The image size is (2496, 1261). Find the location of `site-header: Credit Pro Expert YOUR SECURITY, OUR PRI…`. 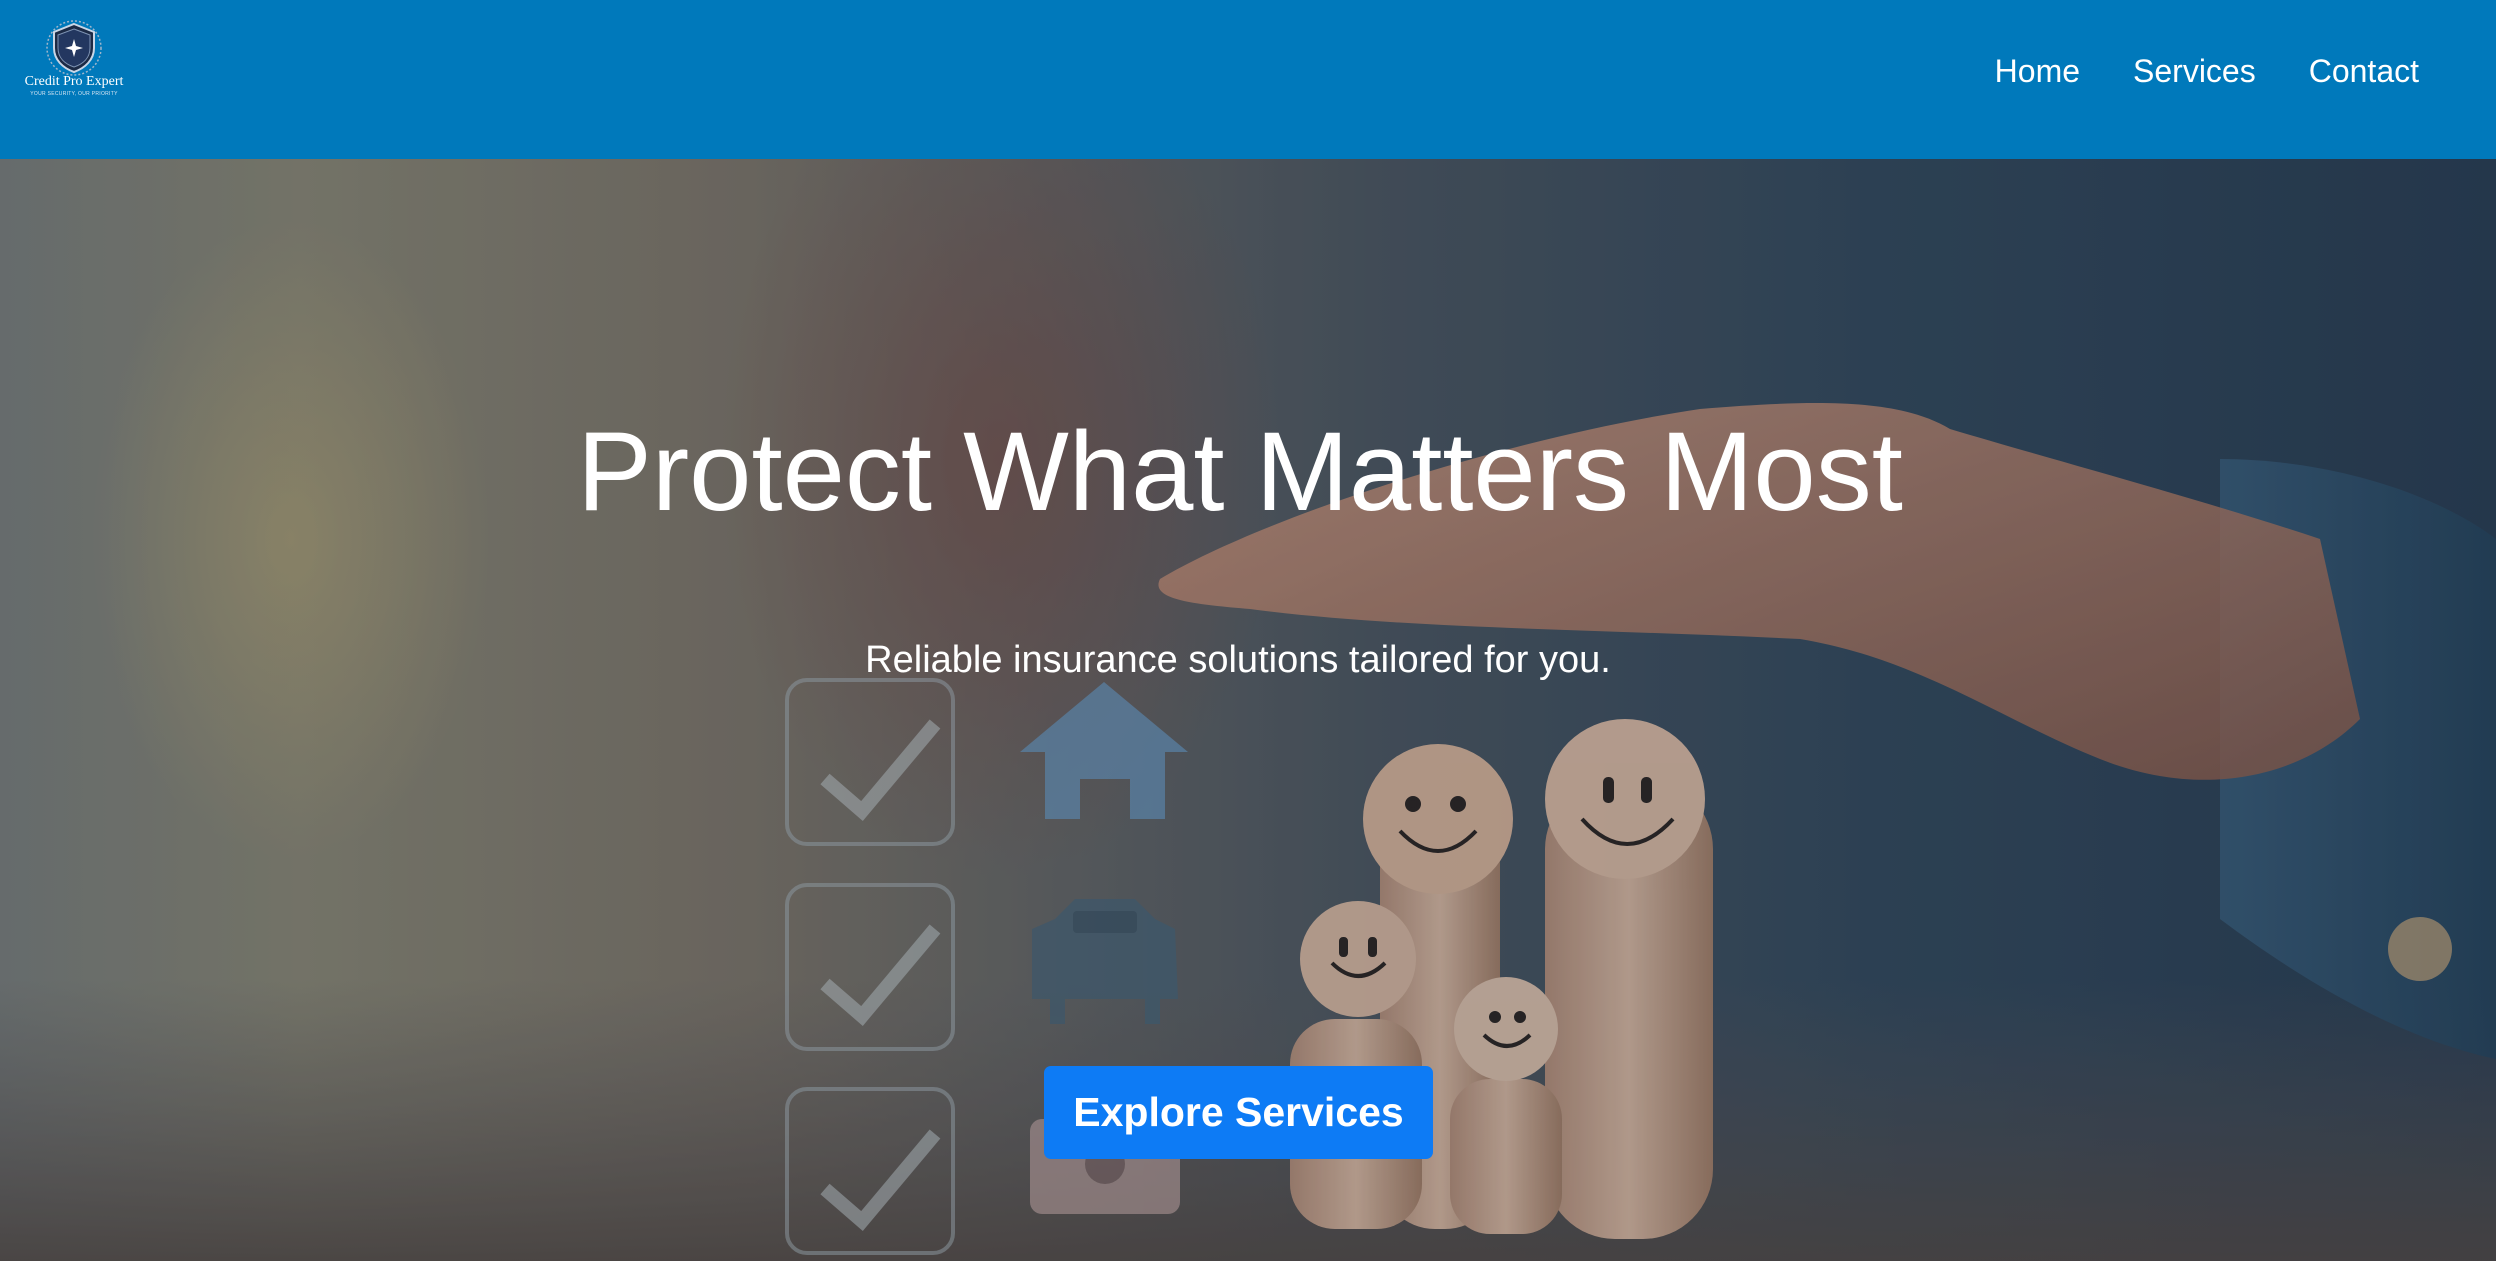

site-header: Credit Pro Expert YOUR SECURITY, OUR PRI… is located at coordinates (1248, 79).